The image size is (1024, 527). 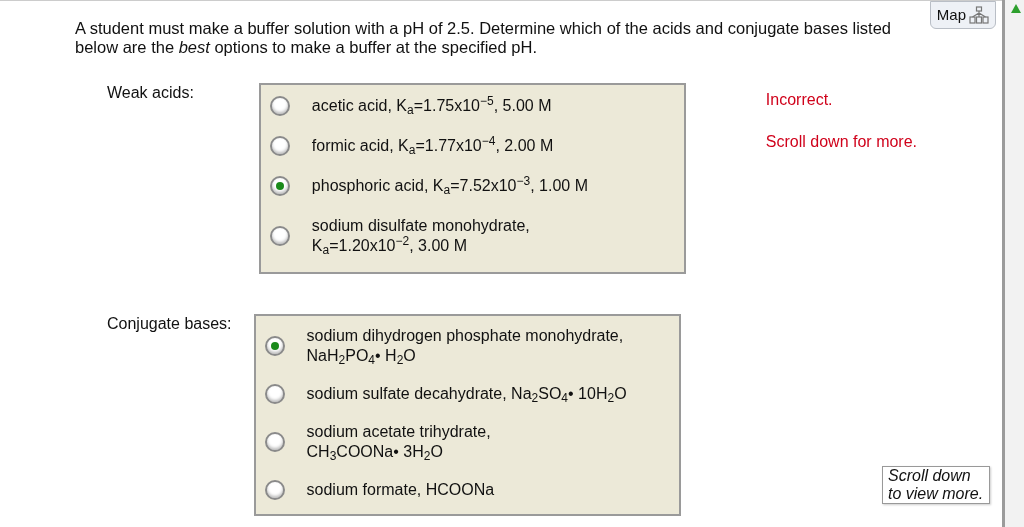 I want to click on scroll-hint: Scroll down to view more., so click(x=936, y=485).